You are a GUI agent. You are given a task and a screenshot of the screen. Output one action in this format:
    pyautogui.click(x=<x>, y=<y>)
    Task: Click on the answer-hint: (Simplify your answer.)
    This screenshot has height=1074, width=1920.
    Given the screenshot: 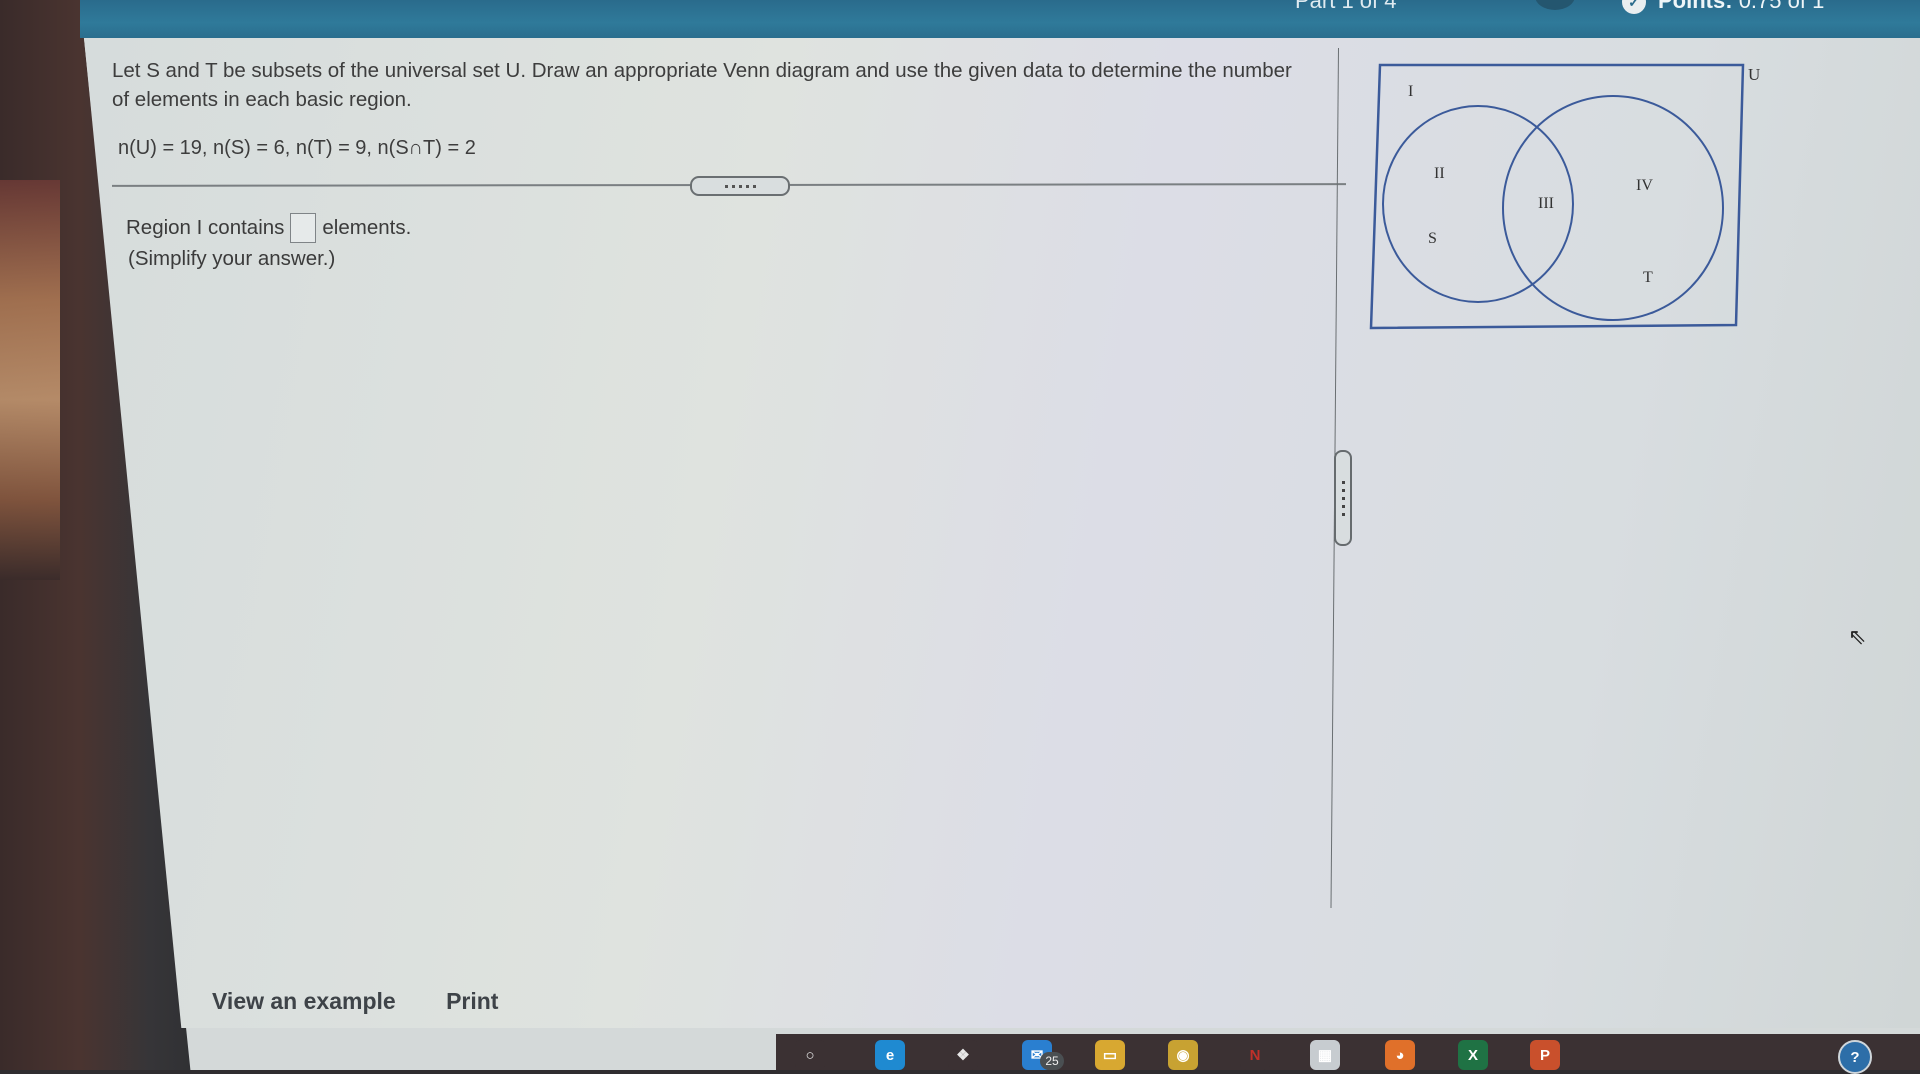 What is the action you would take?
    pyautogui.click(x=232, y=258)
    